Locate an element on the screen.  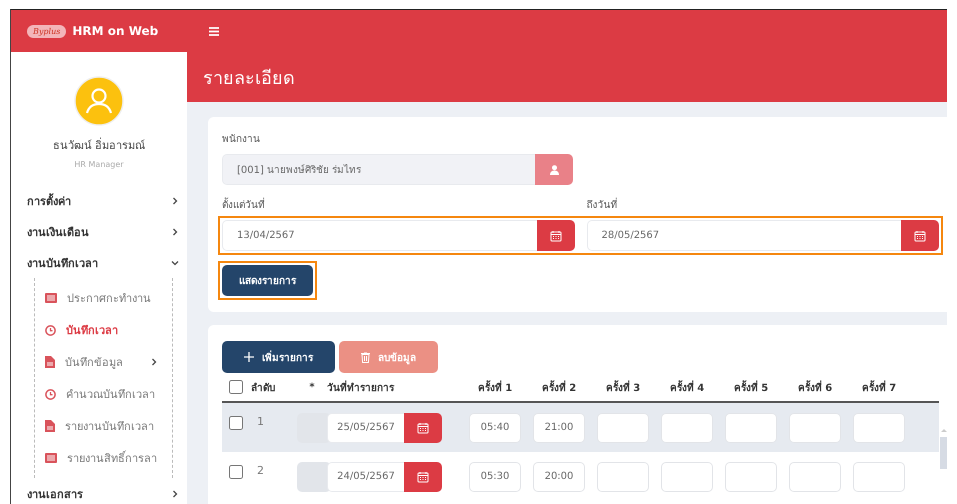
column-header: ครั้งที่ 5 is located at coordinates (751, 387).